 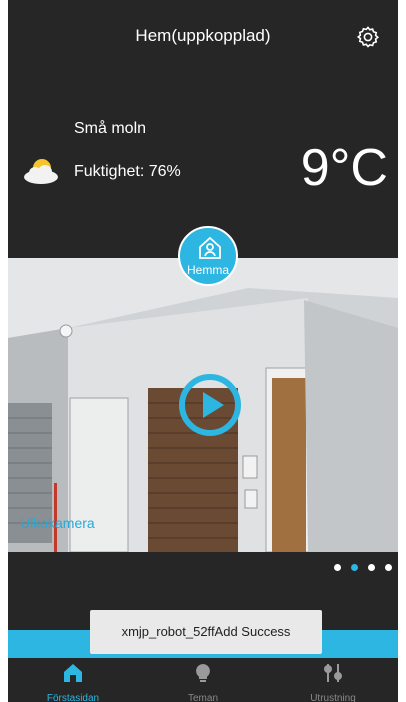 What do you see at coordinates (210, 247) in the screenshot?
I see `home-person-icon` at bounding box center [210, 247].